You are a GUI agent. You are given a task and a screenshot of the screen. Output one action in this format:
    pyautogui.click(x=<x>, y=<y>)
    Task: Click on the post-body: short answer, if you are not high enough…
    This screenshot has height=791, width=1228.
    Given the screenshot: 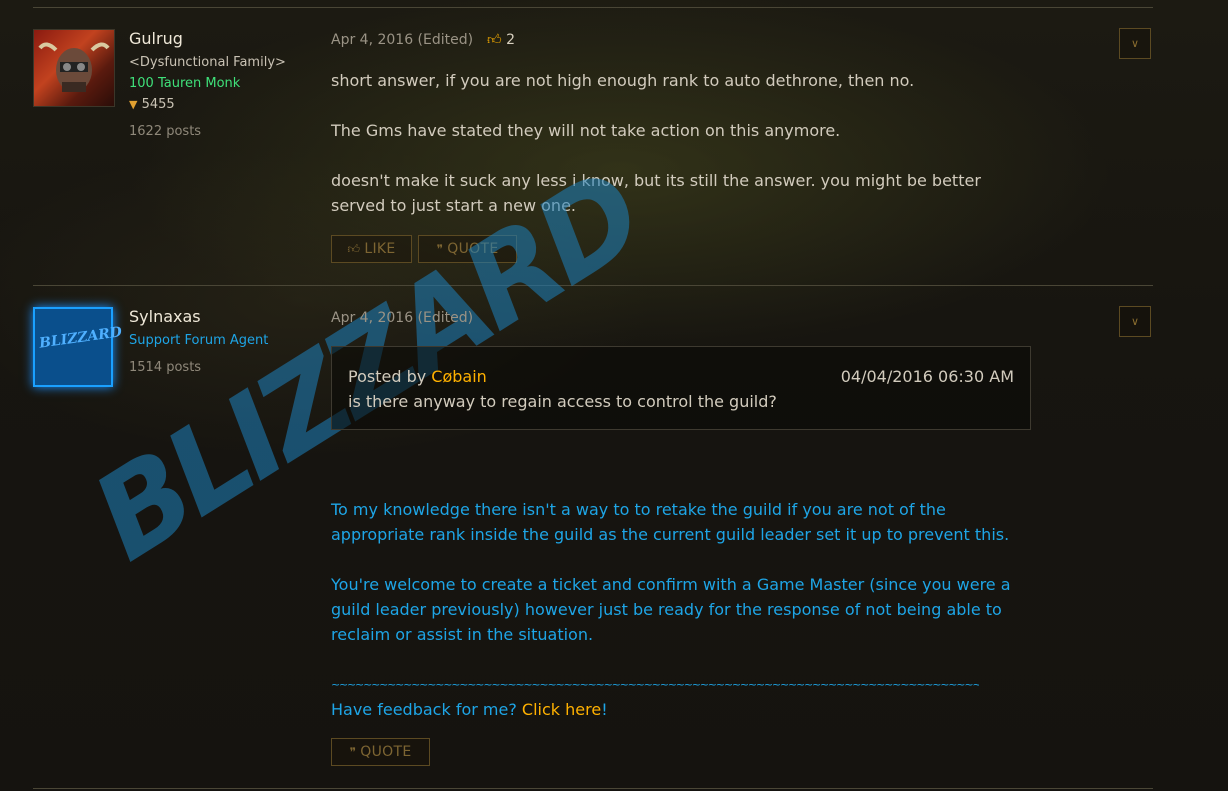 What is the action you would take?
    pyautogui.click(x=681, y=155)
    